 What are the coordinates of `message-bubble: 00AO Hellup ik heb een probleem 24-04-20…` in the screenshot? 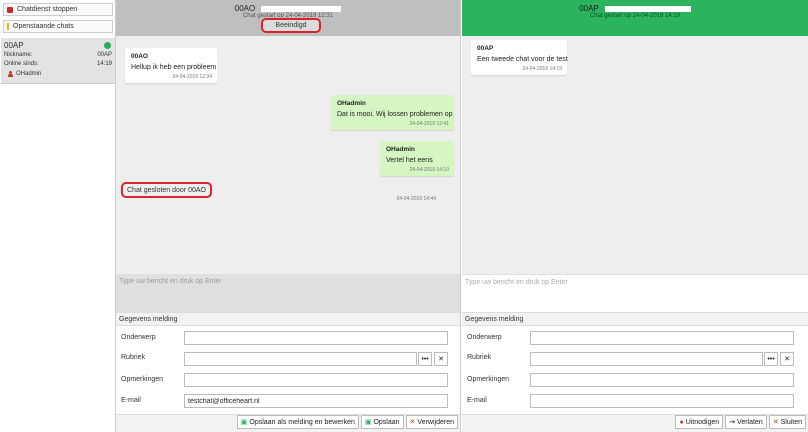 It's located at (171, 65).